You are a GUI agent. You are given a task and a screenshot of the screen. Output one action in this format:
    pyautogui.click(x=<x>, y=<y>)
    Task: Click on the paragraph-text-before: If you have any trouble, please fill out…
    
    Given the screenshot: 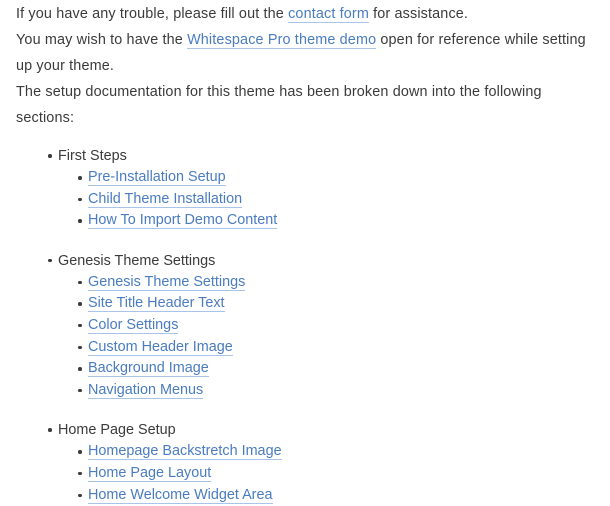 What is the action you would take?
    pyautogui.click(x=152, y=14)
    